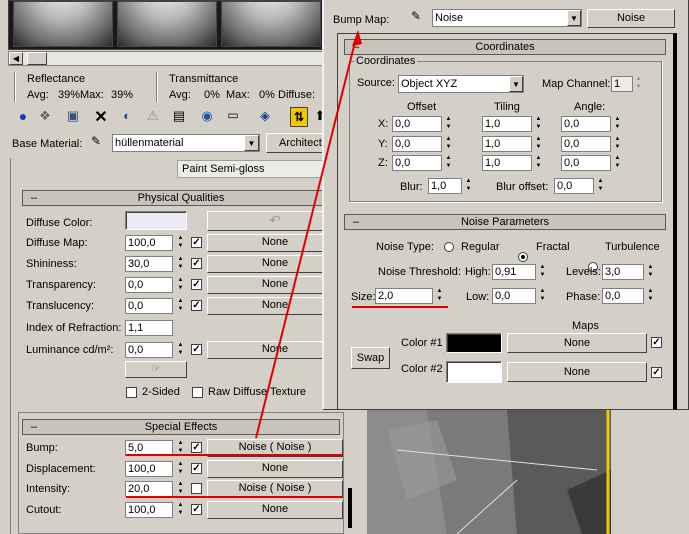 The height and width of the screenshot is (534, 689). Describe the element at coordinates (308, 234) in the screenshot. I see `annotation-arrow` at that location.